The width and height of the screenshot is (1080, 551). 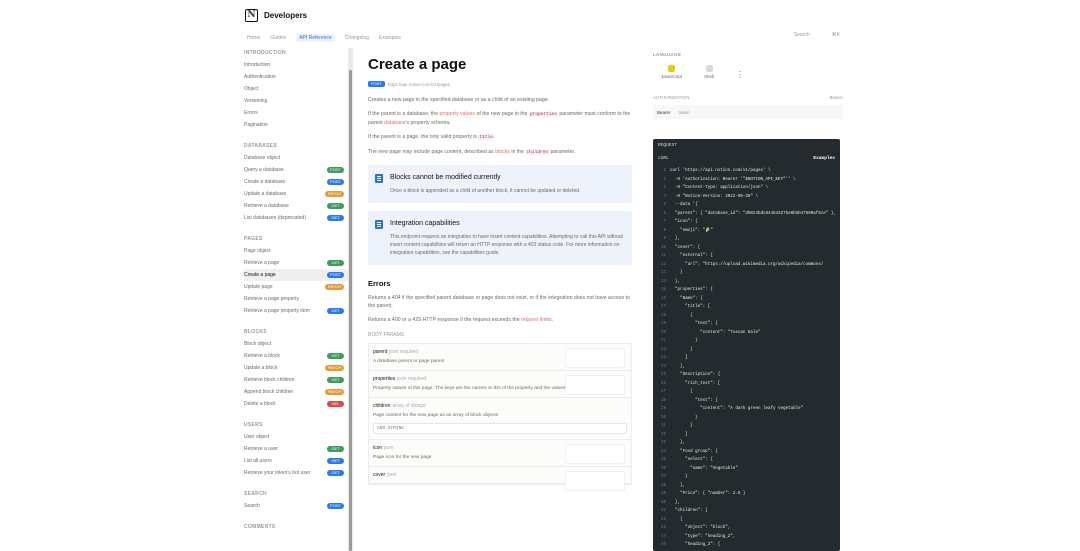 What do you see at coordinates (296, 125) in the screenshot?
I see `sidebar-item: Pagination` at bounding box center [296, 125].